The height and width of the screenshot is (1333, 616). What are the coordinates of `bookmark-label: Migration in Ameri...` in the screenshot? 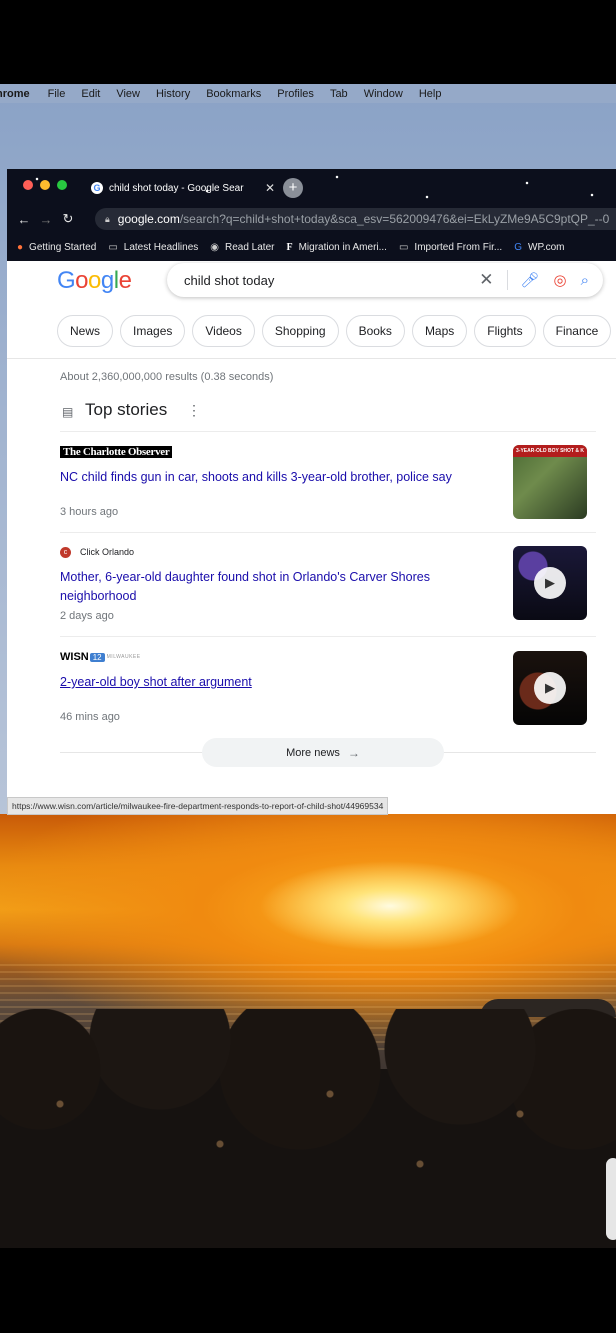 It's located at (342, 247).